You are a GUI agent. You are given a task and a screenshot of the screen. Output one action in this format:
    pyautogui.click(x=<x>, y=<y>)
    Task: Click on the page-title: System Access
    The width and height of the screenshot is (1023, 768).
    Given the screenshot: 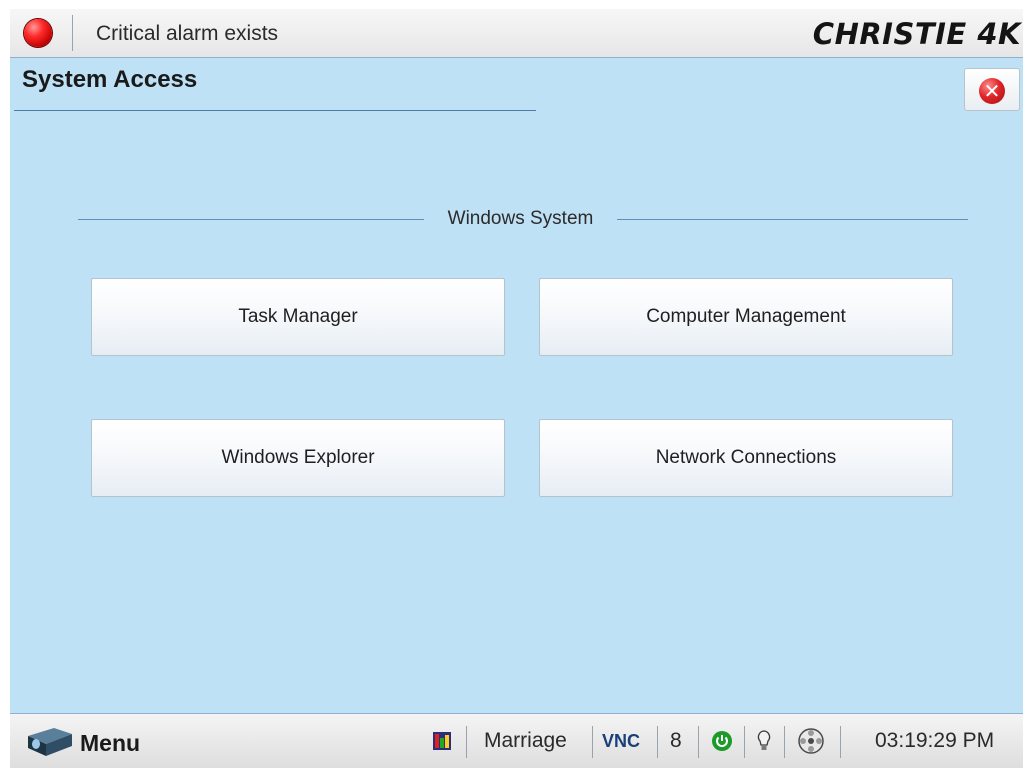 What is the action you would take?
    pyautogui.click(x=110, y=79)
    